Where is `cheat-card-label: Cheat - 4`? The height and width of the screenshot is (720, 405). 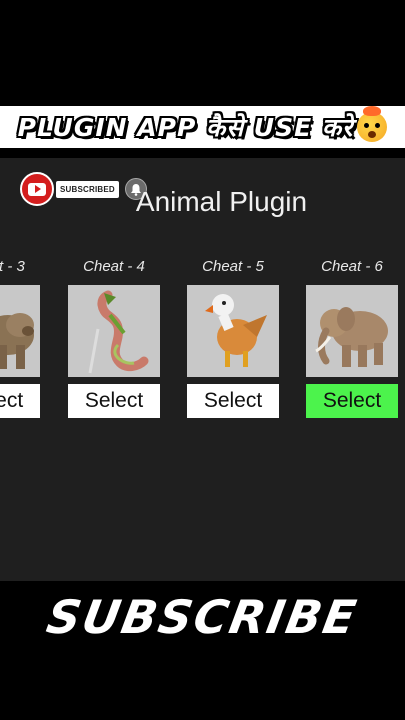
cheat-card-label: Cheat - 4 is located at coordinates (114, 266).